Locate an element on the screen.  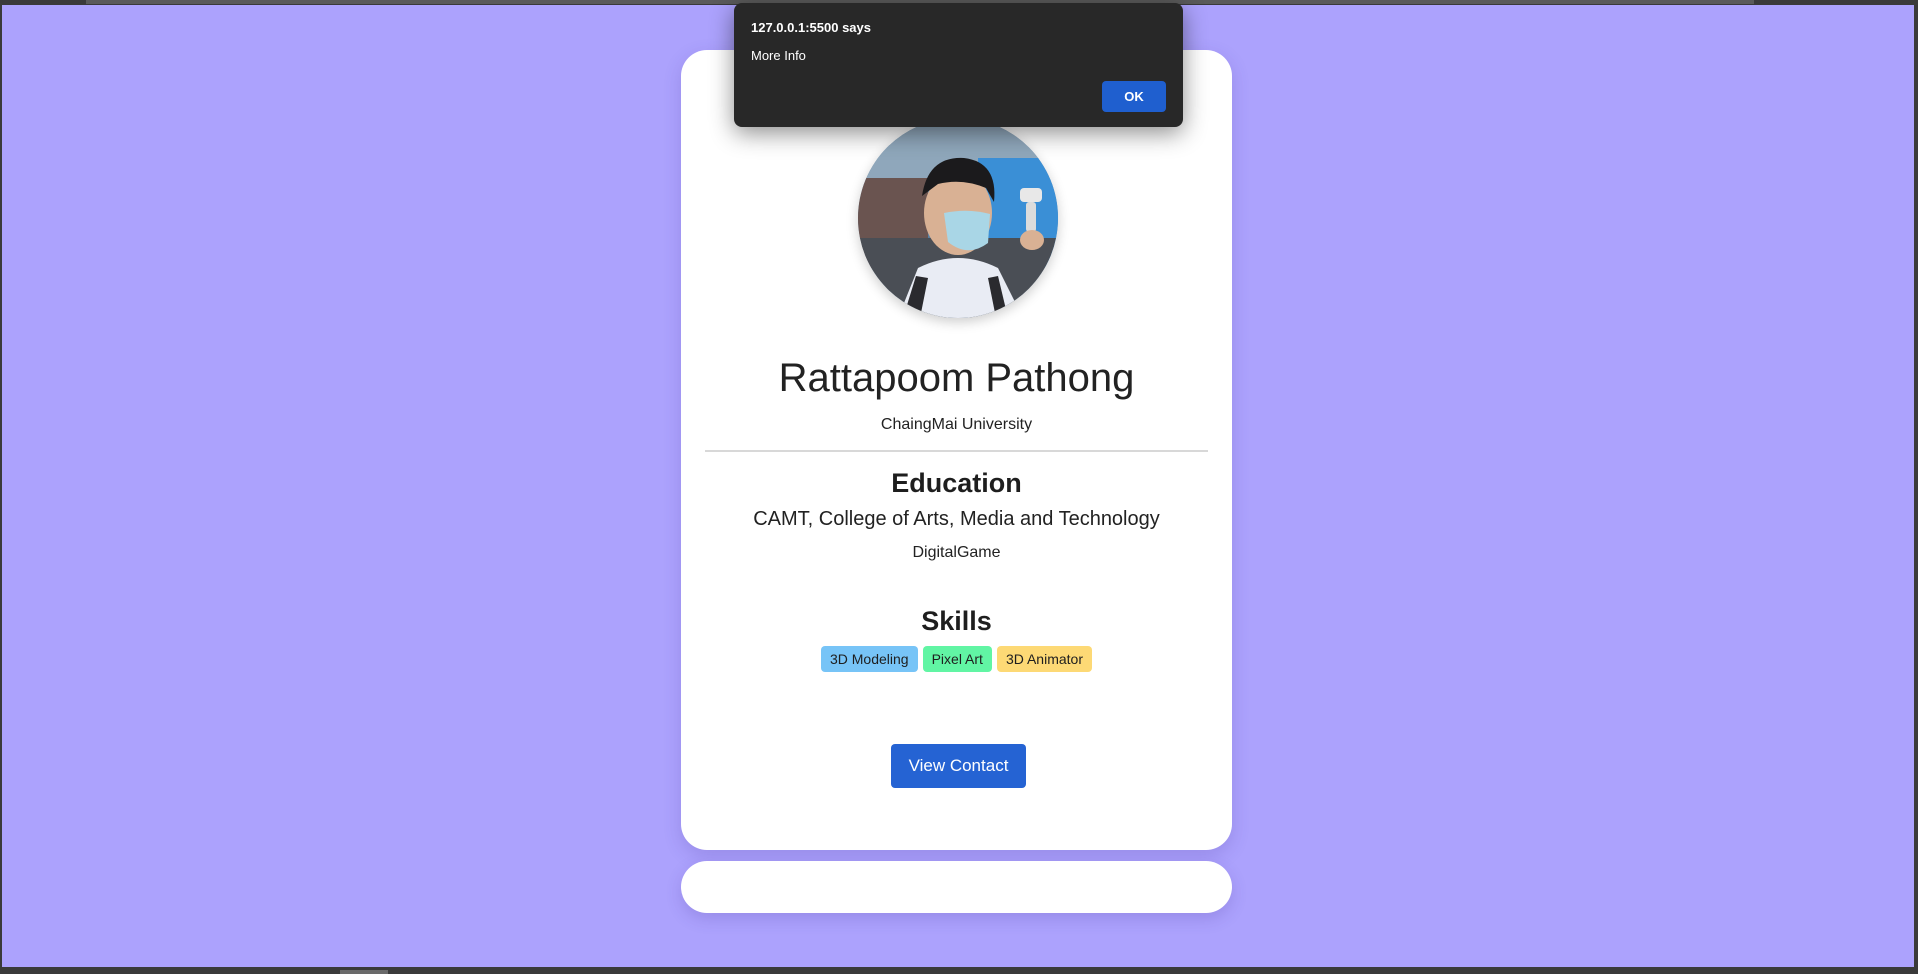
skill-badge: Pixel Art is located at coordinates (957, 659).